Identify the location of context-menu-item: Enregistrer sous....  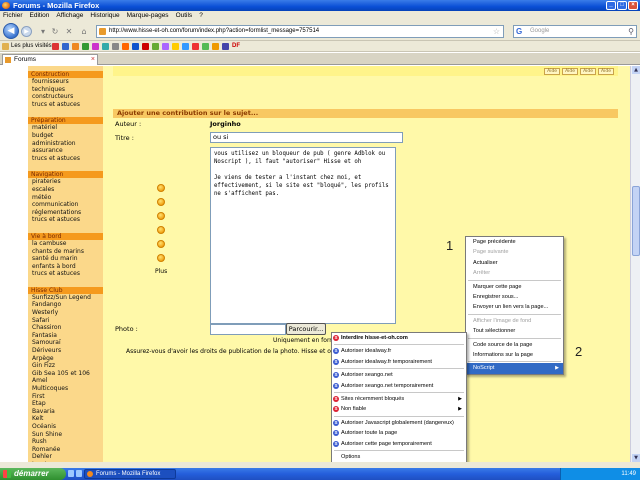
(514, 297).